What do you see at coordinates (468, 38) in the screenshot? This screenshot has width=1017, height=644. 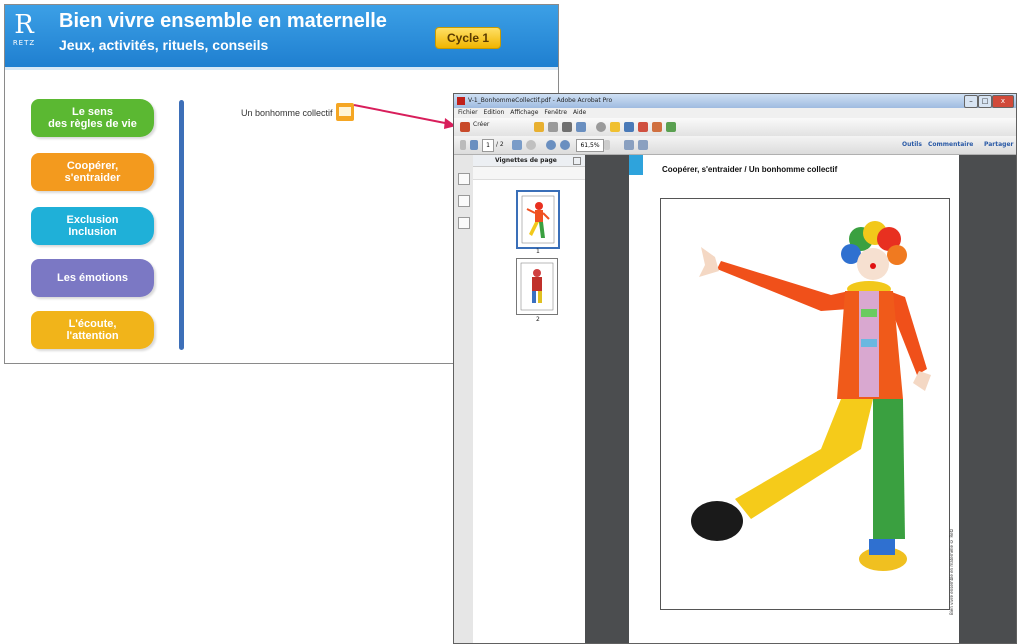 I see `cycle-badge: Cycle 1` at bounding box center [468, 38].